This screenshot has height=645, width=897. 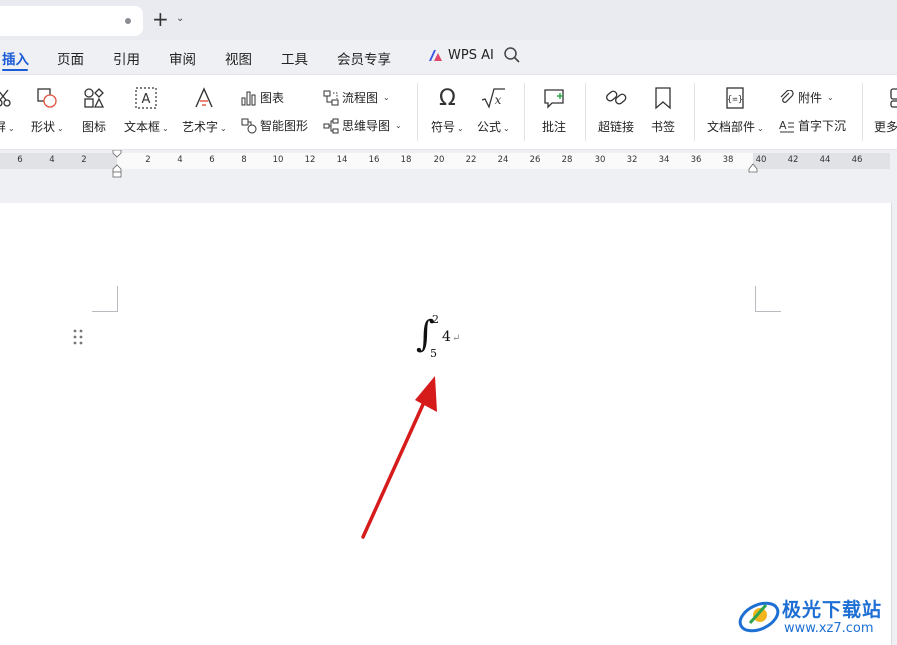 I want to click on comment-button: 批注, so click(x=554, y=110).